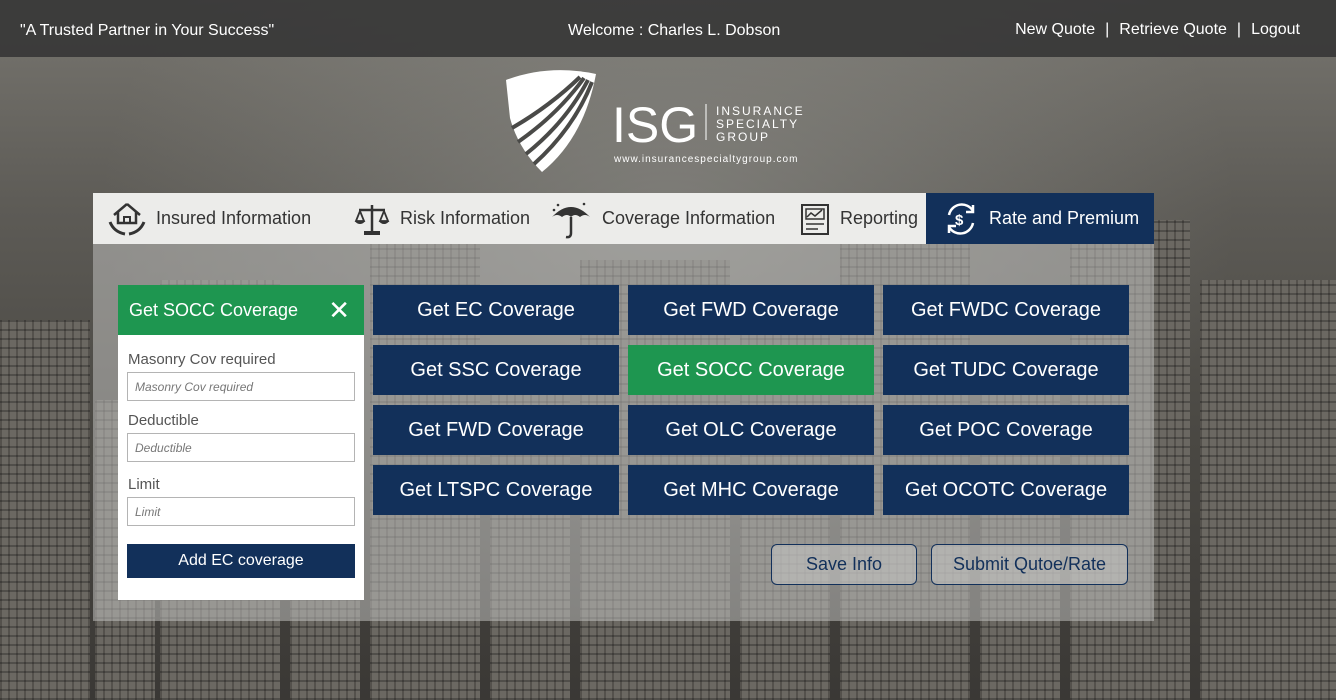 This screenshot has height=700, width=1336. What do you see at coordinates (757, 124) in the screenshot?
I see `svg-text: SPECIALTY` at bounding box center [757, 124].